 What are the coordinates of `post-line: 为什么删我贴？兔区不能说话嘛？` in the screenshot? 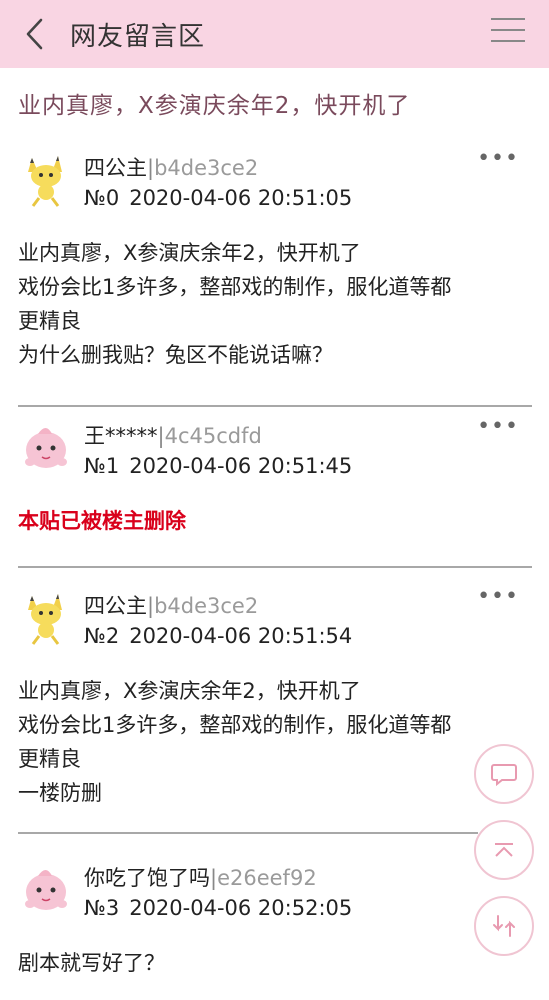 It's located at (175, 355).